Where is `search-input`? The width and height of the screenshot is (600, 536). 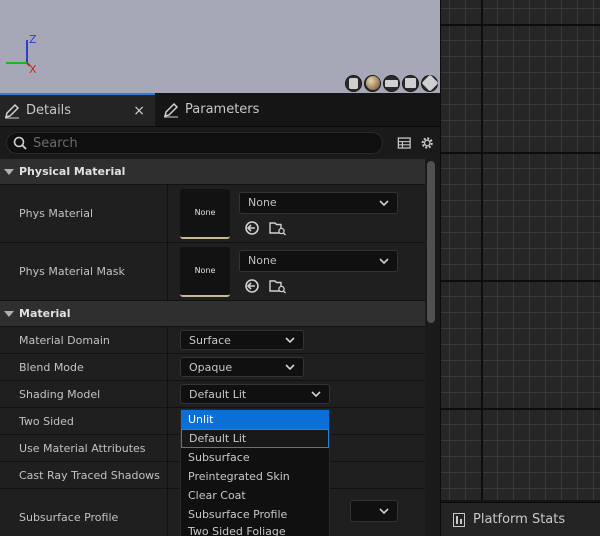
search-input is located at coordinates (183, 143).